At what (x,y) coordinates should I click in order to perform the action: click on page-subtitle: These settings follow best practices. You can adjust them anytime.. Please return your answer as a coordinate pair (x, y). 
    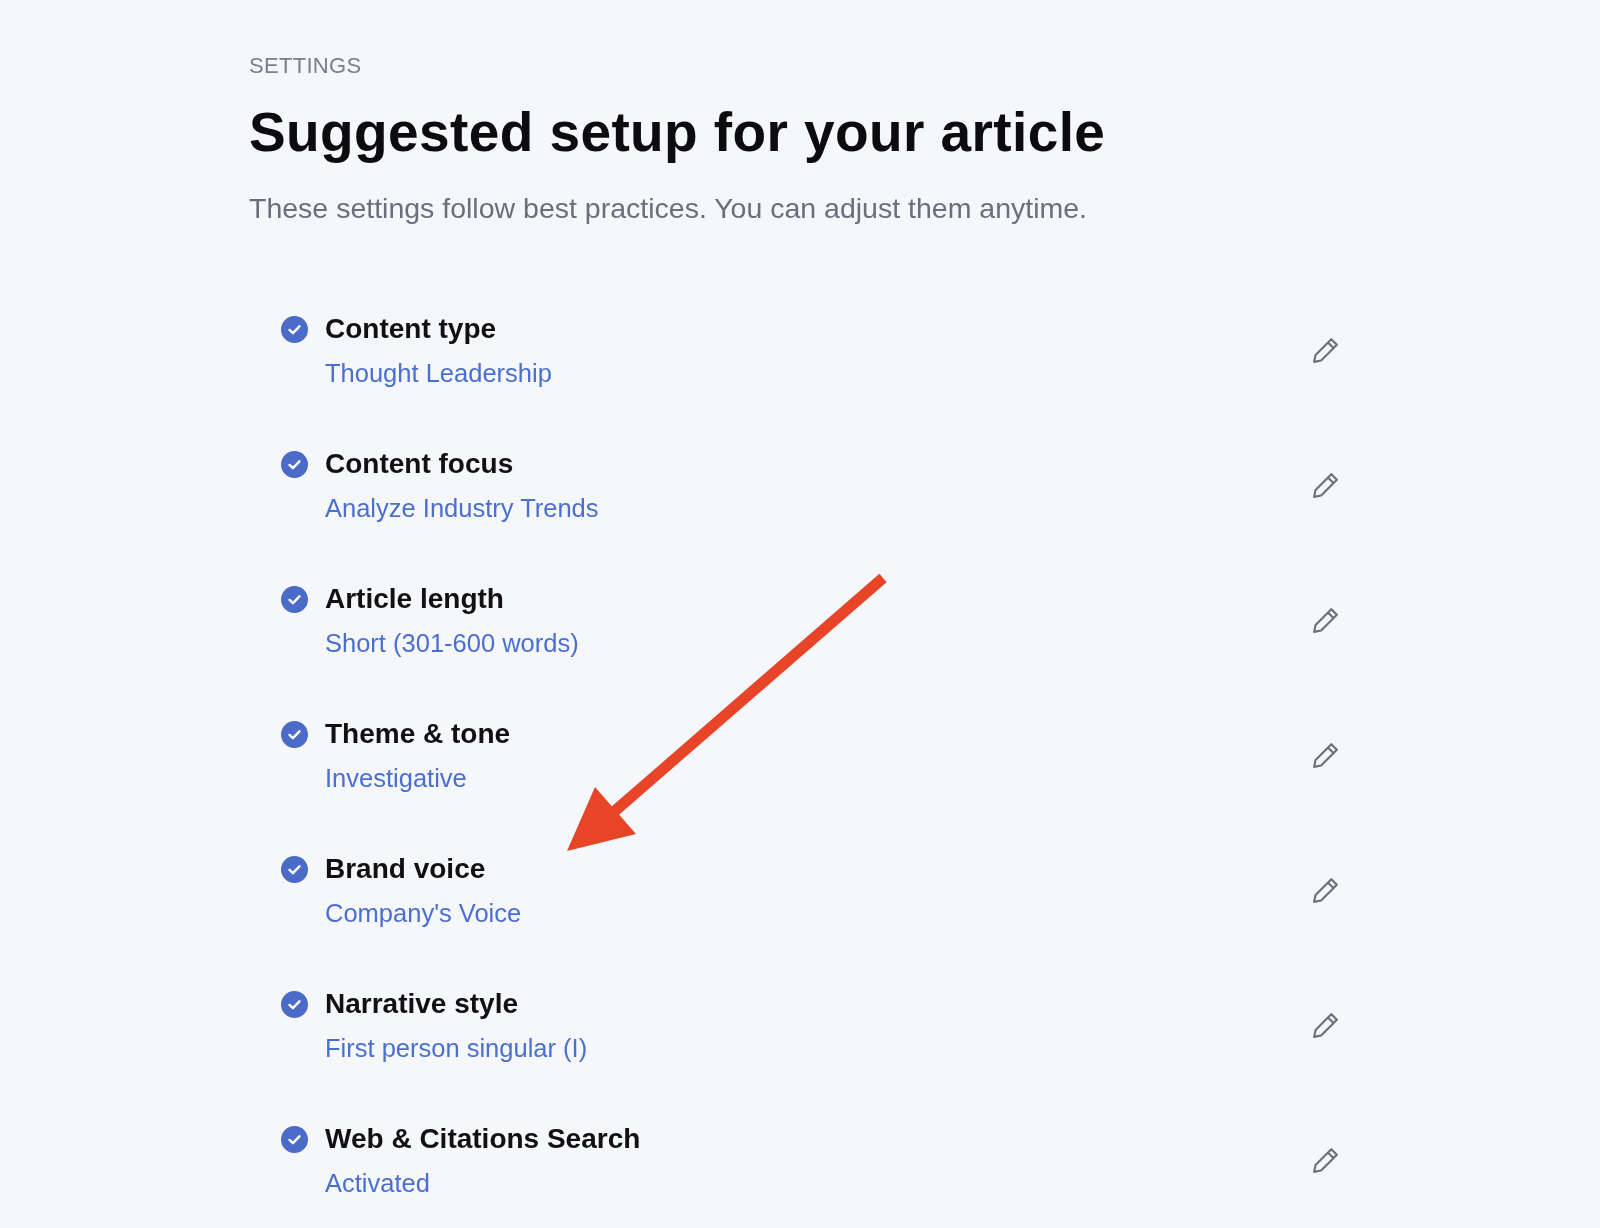
    Looking at the image, I should click on (668, 208).